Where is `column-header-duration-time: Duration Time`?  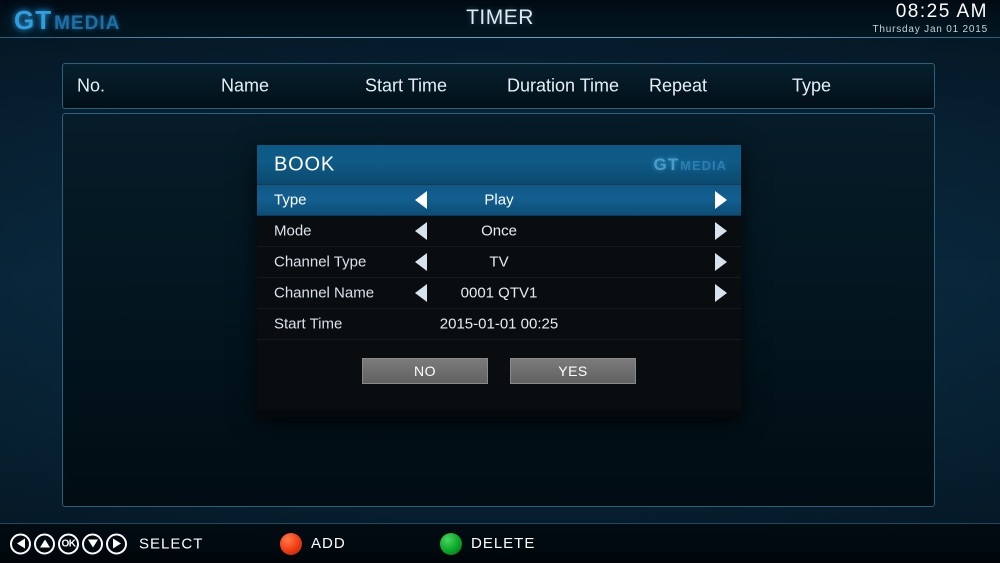
column-header-duration-time: Duration Time is located at coordinates (563, 85).